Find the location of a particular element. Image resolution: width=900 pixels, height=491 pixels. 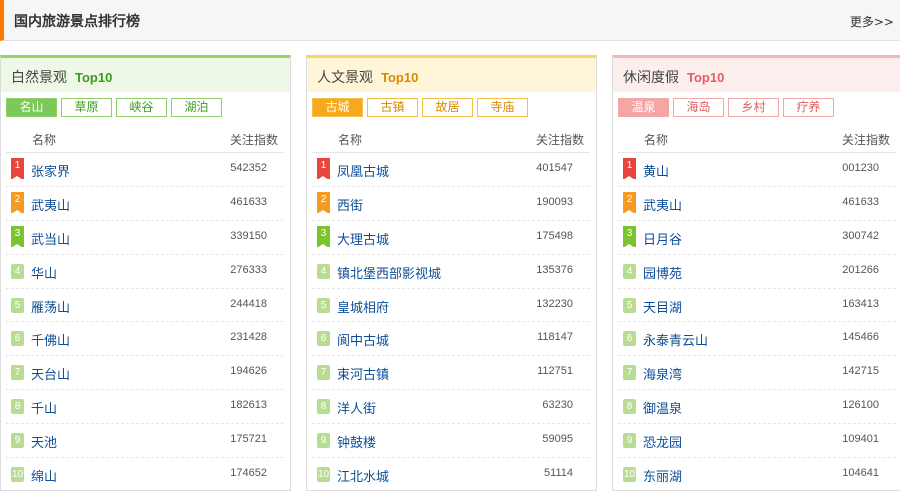

attraction-link: 皇城相府 is located at coordinates (363, 306).